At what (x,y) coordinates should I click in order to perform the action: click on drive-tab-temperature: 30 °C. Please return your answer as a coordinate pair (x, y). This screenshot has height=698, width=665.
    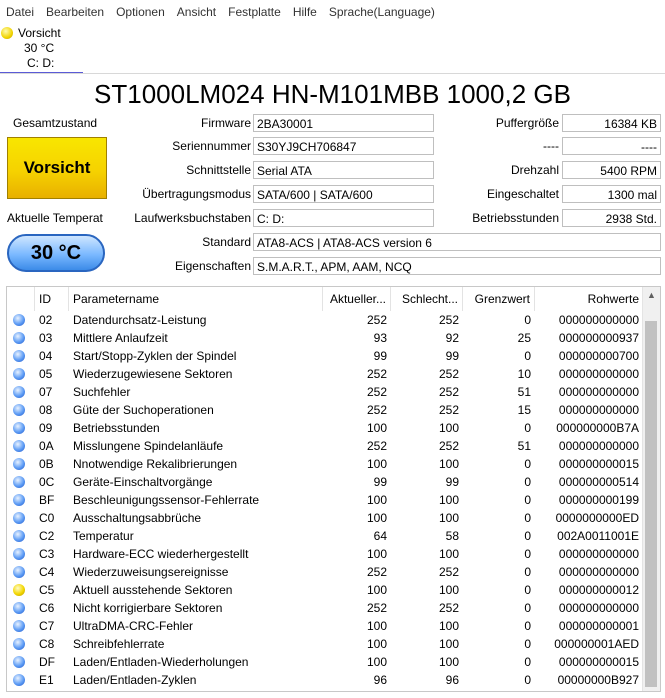
    Looking at the image, I should click on (39, 48).